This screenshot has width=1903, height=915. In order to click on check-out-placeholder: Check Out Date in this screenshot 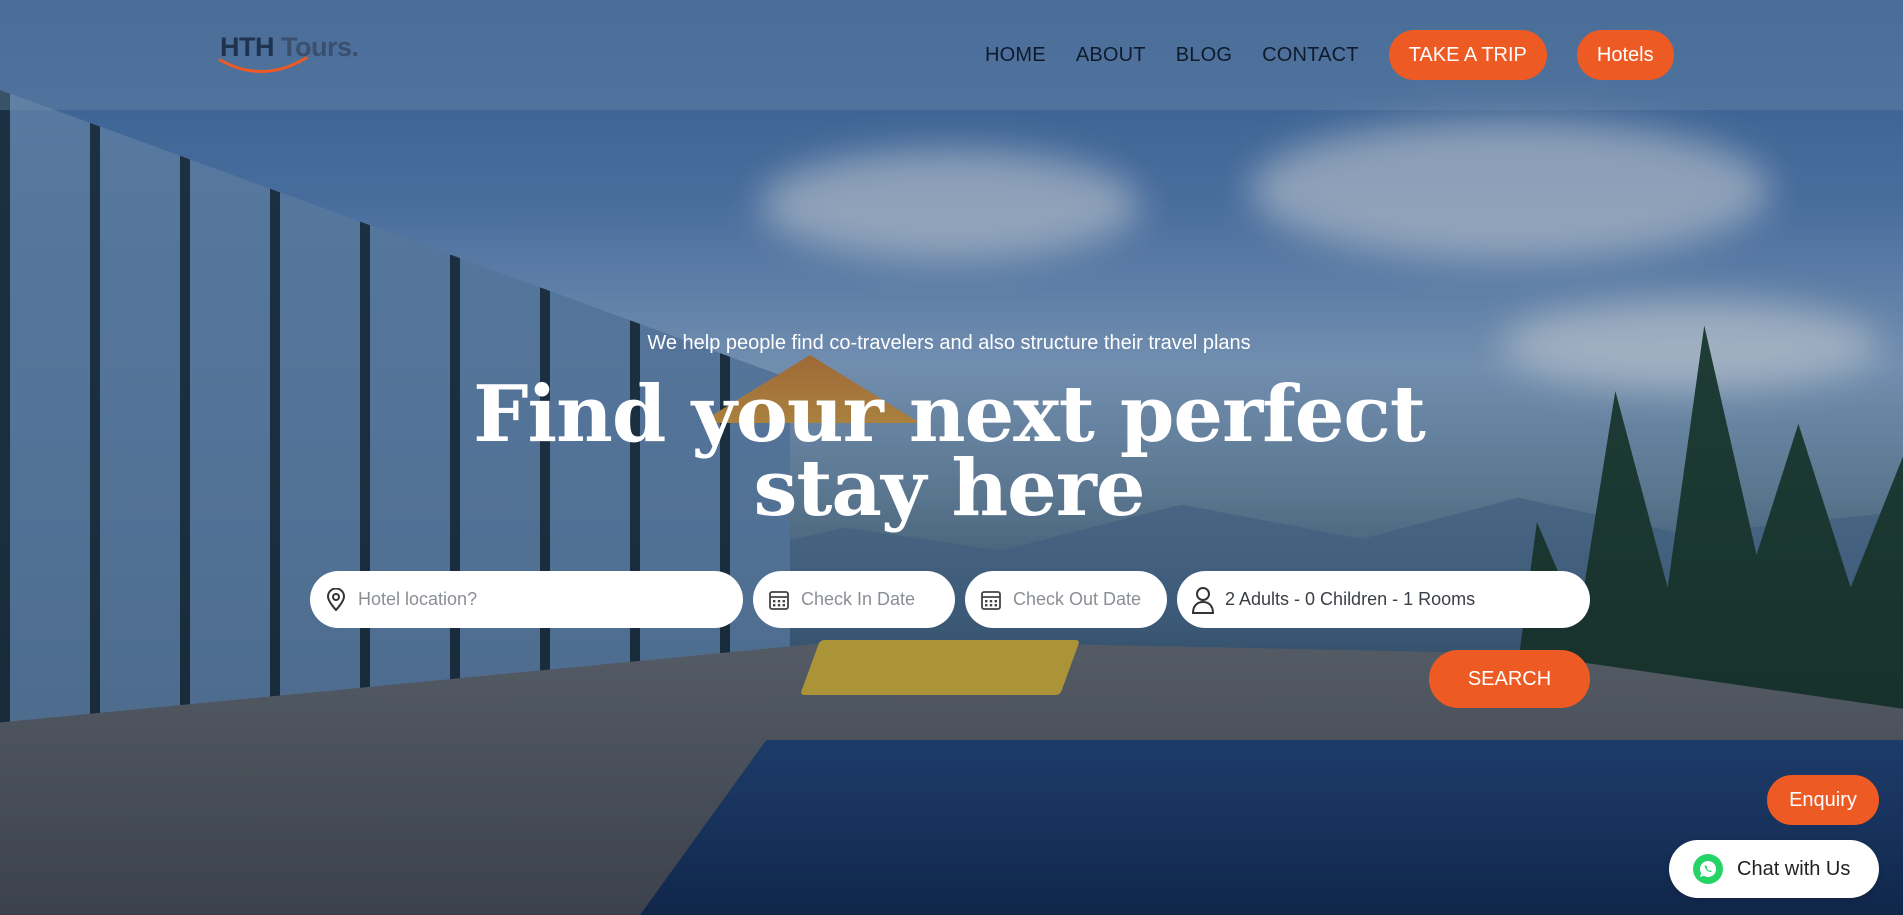, I will do `click(1077, 599)`.